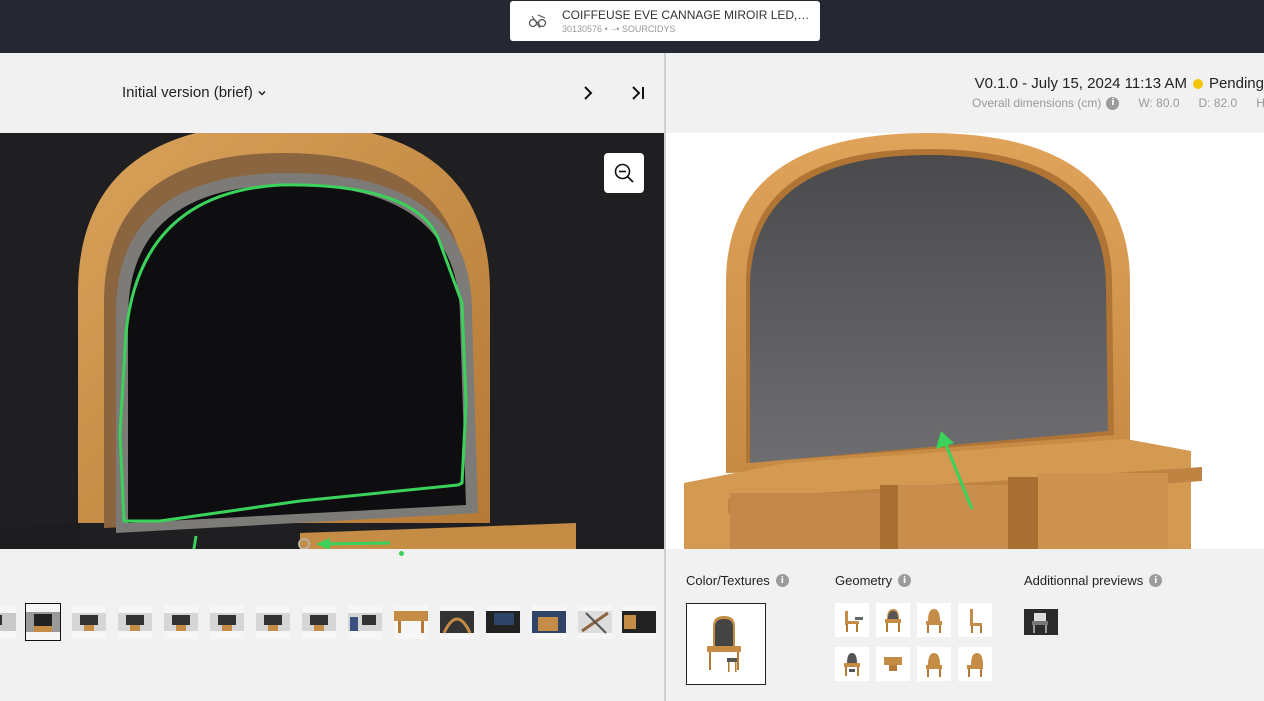  Describe the element at coordinates (1218, 103) in the screenshot. I see `dimension-depth: D: 82.0` at that location.